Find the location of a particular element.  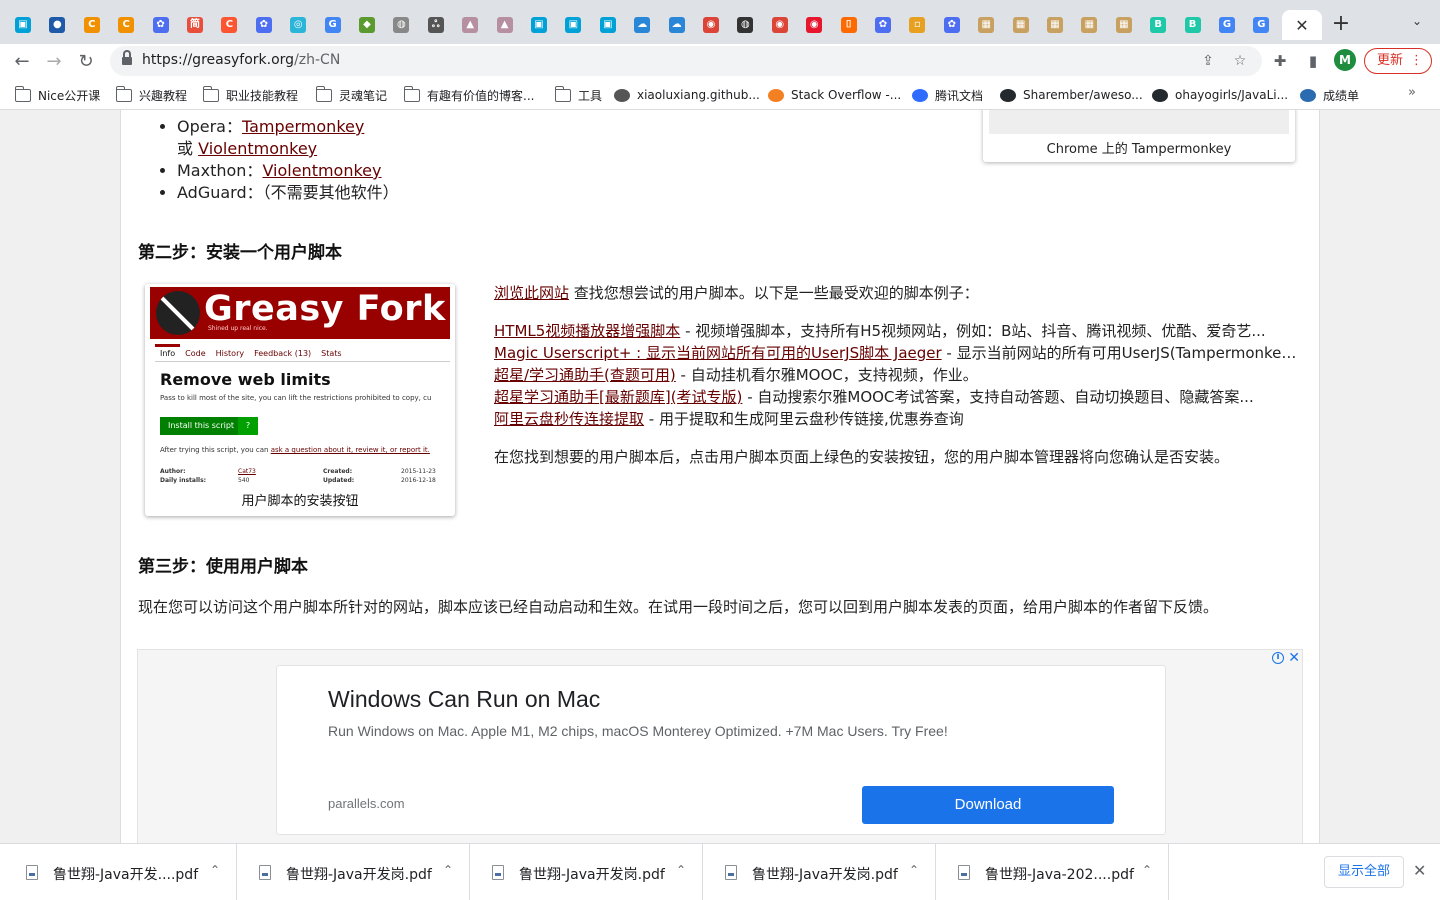

browser-tab: ▫ is located at coordinates (917, 25).